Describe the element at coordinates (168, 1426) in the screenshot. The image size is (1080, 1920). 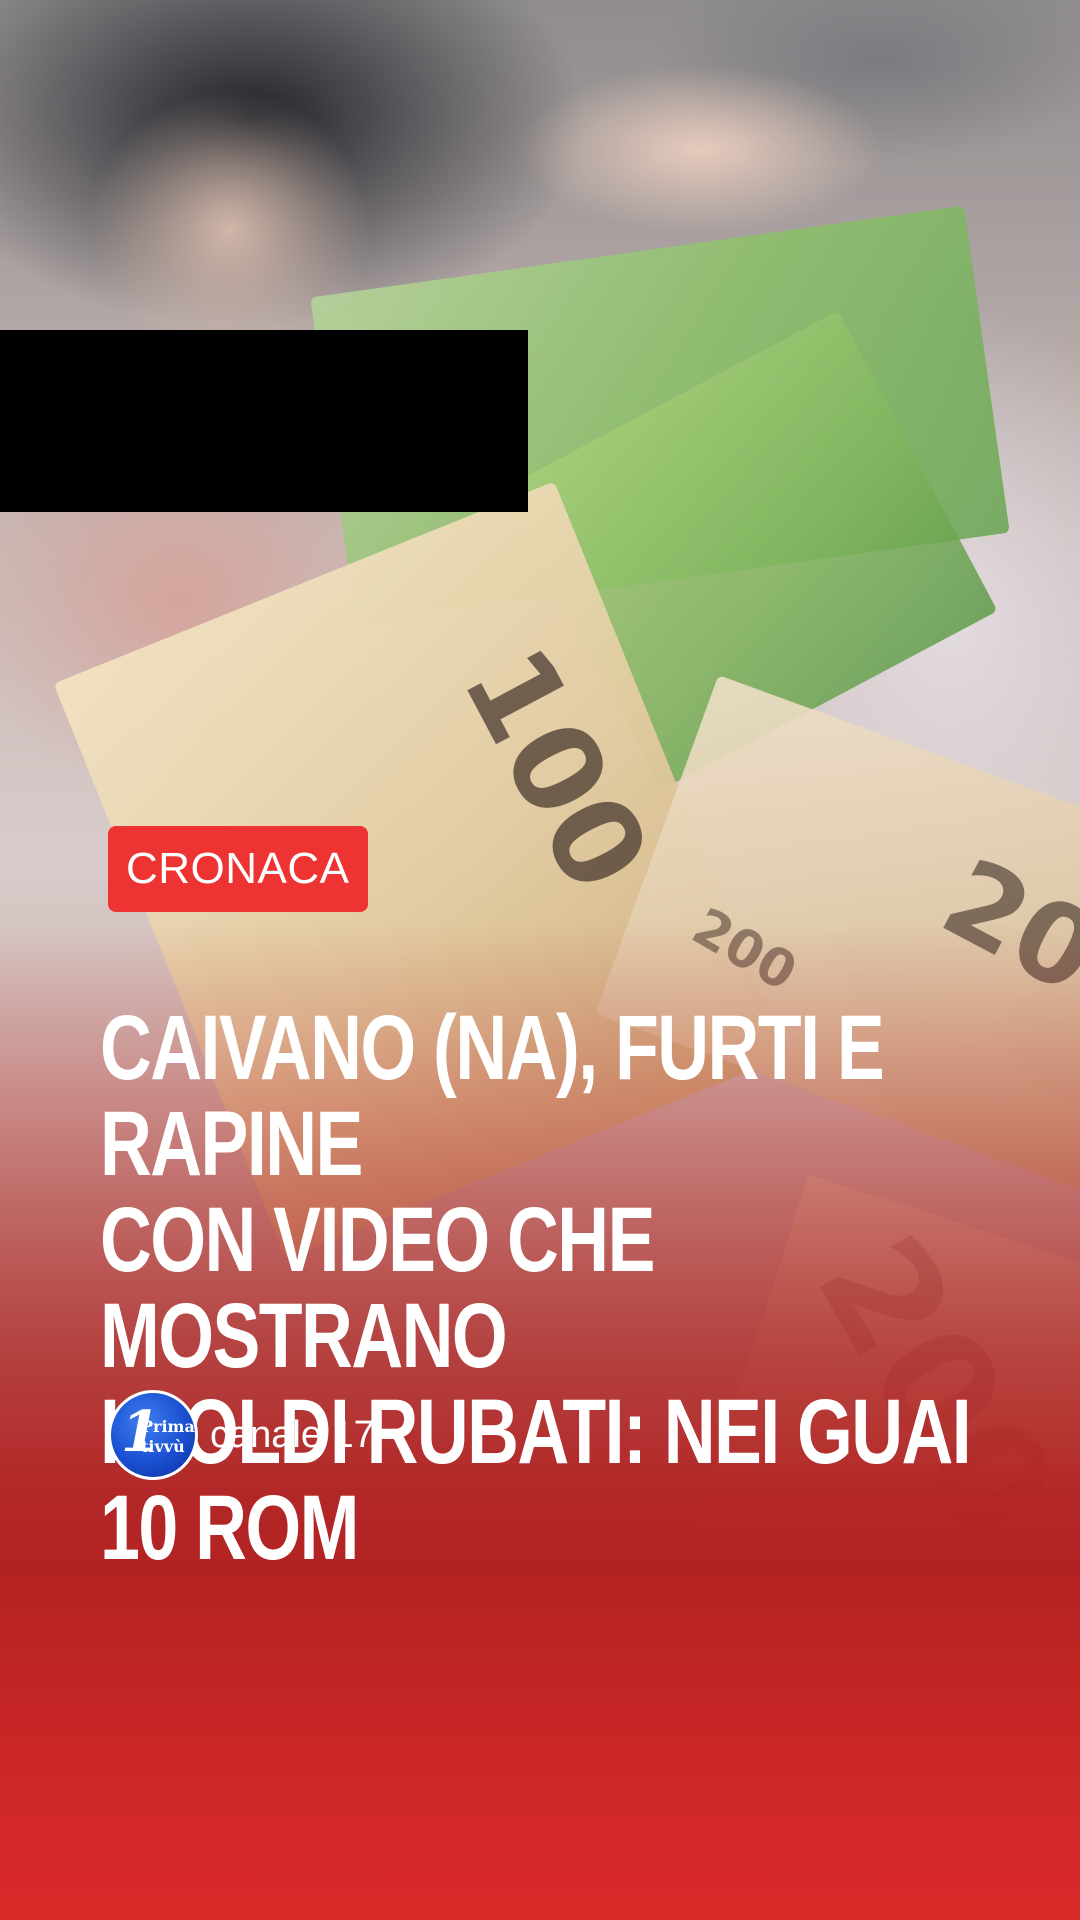
I see `logo-word: Prima` at that location.